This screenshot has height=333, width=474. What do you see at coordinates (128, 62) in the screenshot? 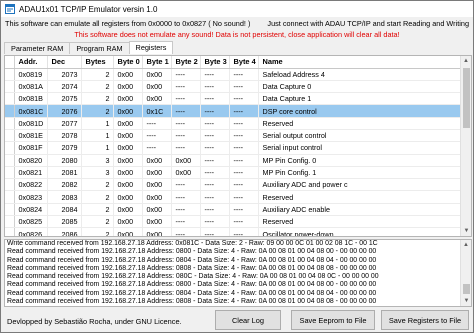
I see `column-header-byte0: Byte 0` at bounding box center [128, 62].